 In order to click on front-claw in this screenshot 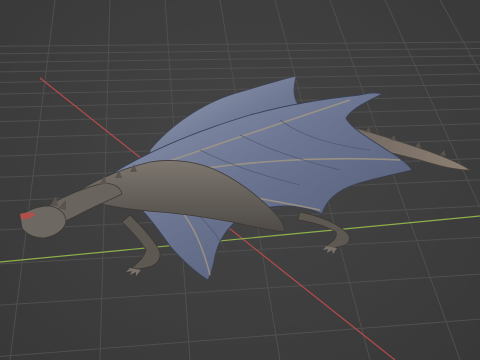, I will do `click(133, 272)`.